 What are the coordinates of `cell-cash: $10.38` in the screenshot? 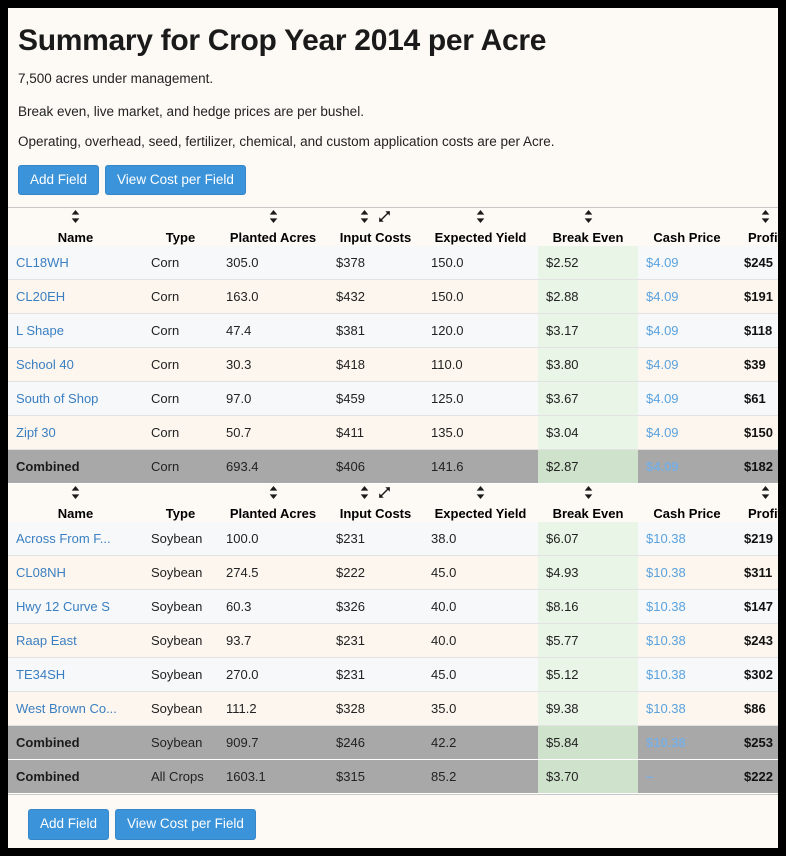 It's located at (687, 607).